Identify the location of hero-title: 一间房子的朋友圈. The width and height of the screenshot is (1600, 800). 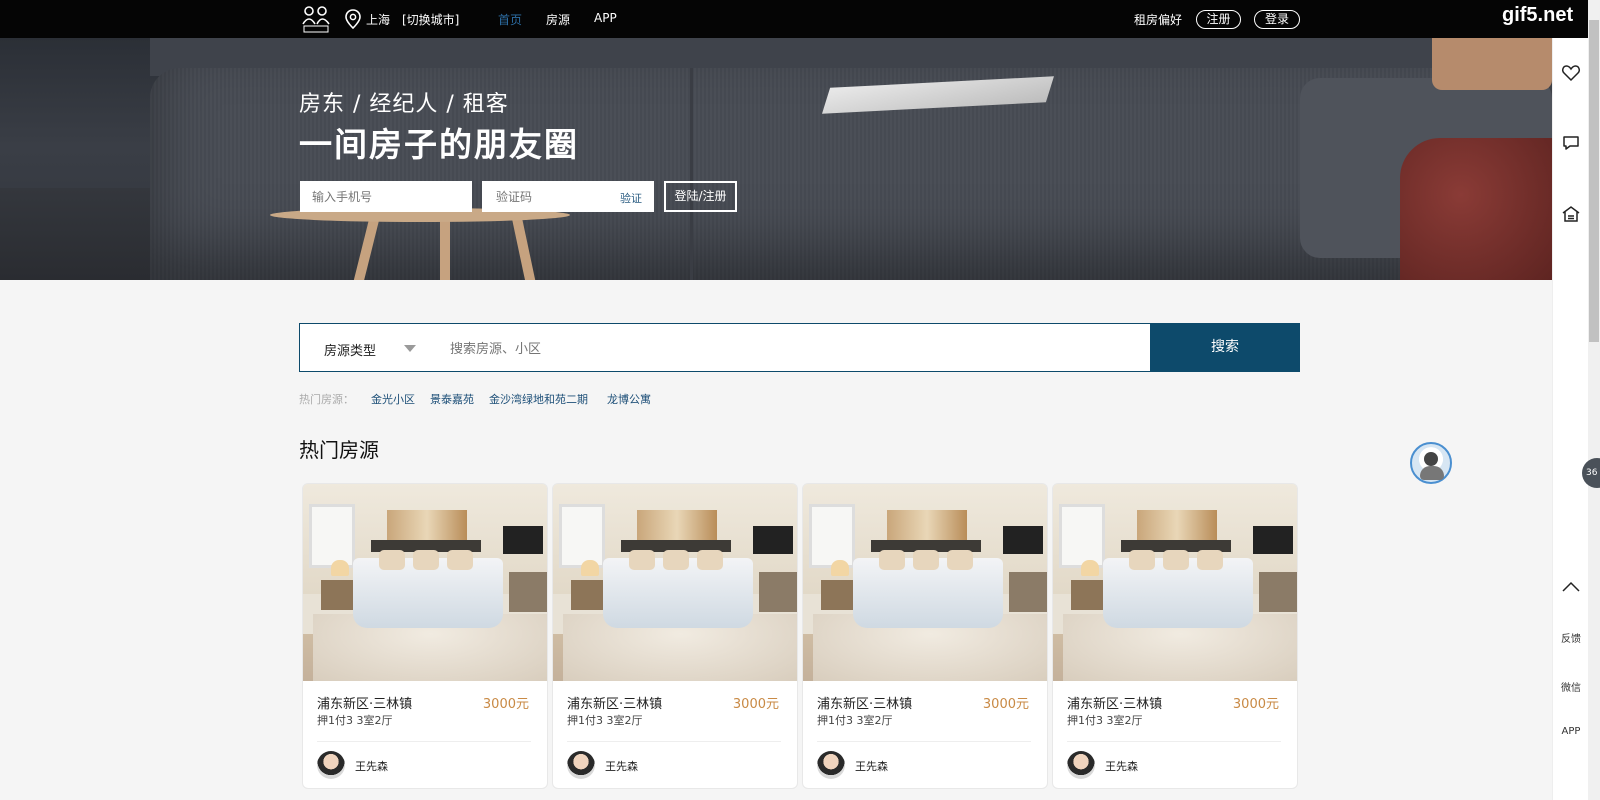
(439, 144).